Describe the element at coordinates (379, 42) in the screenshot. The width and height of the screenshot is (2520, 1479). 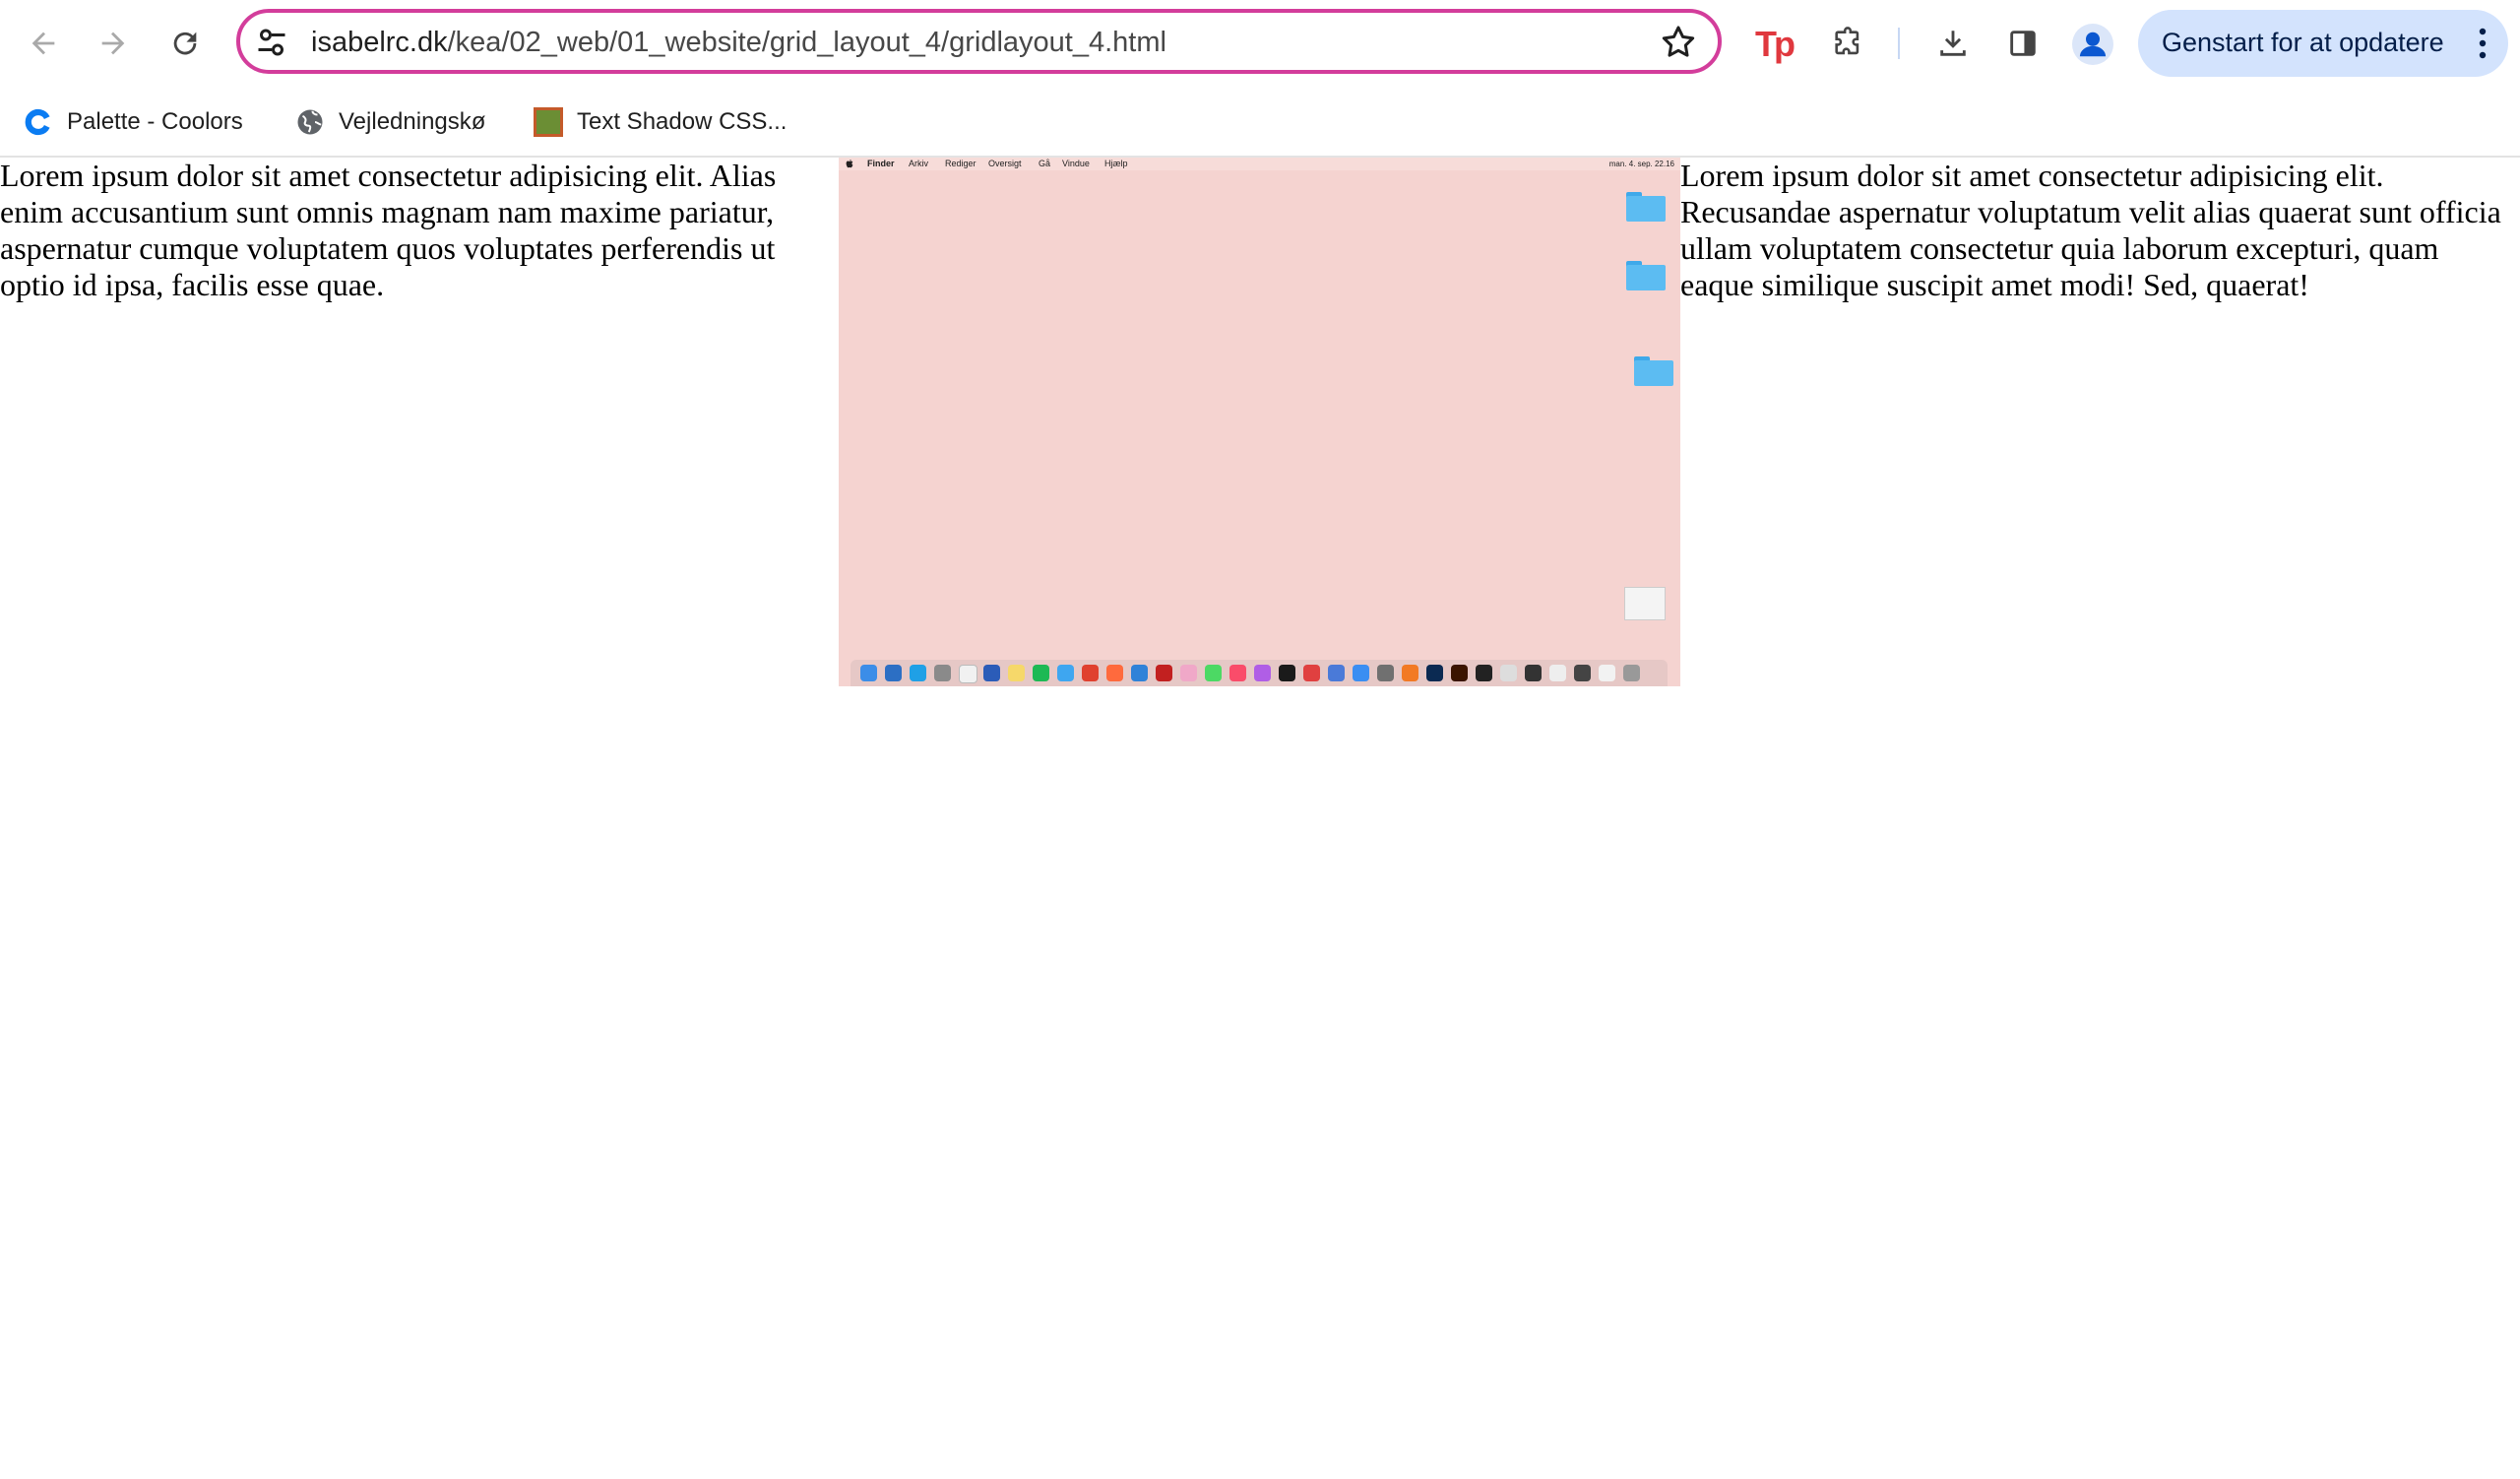
I see `url-host: isabelrc.dk` at that location.